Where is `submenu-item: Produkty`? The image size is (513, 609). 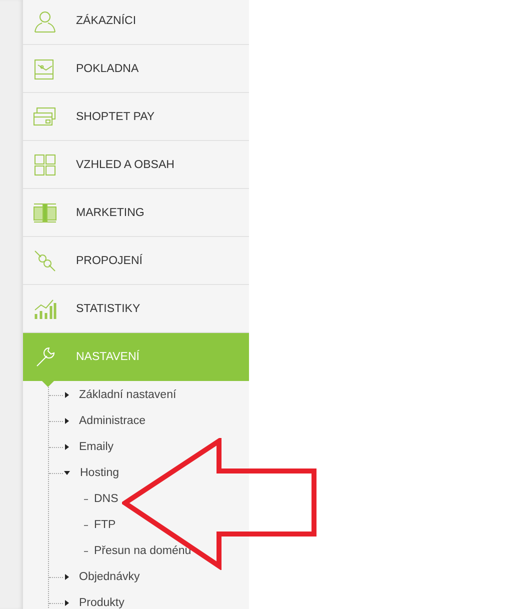 submenu-item: Produkty is located at coordinates (101, 603).